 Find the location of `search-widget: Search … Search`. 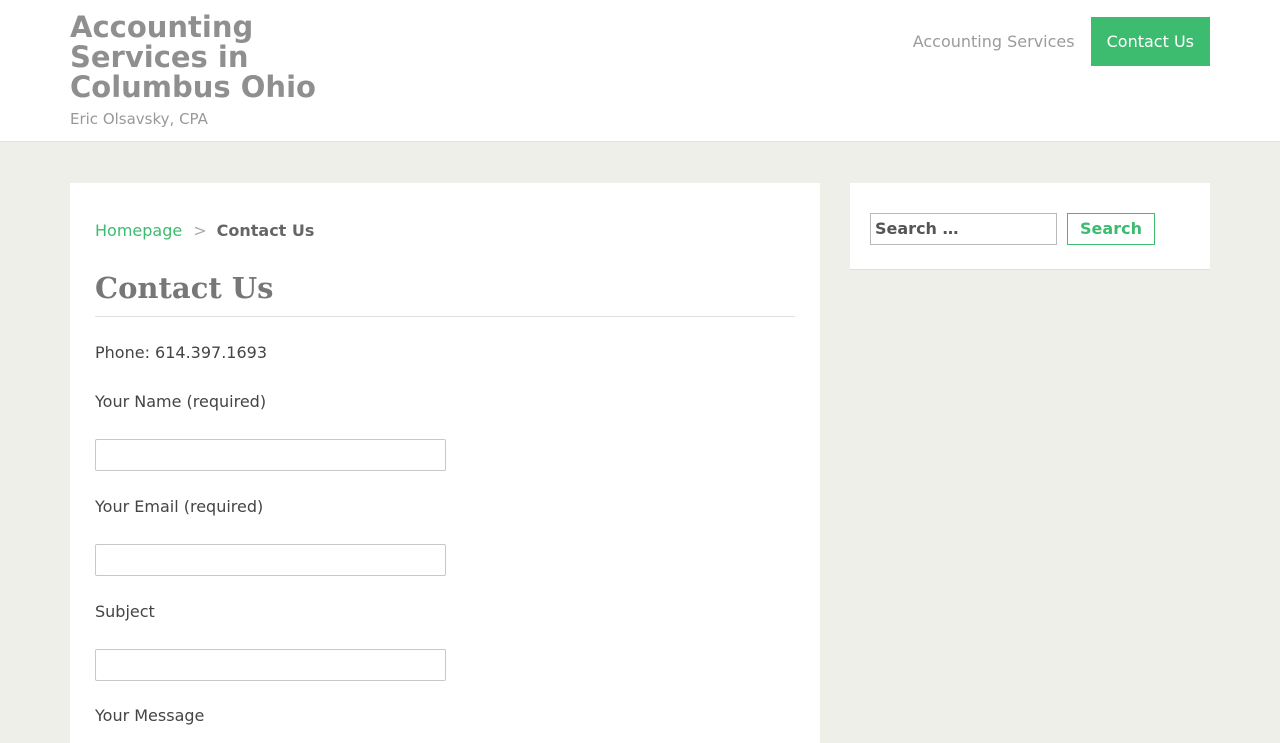

search-widget: Search … Search is located at coordinates (1030, 226).